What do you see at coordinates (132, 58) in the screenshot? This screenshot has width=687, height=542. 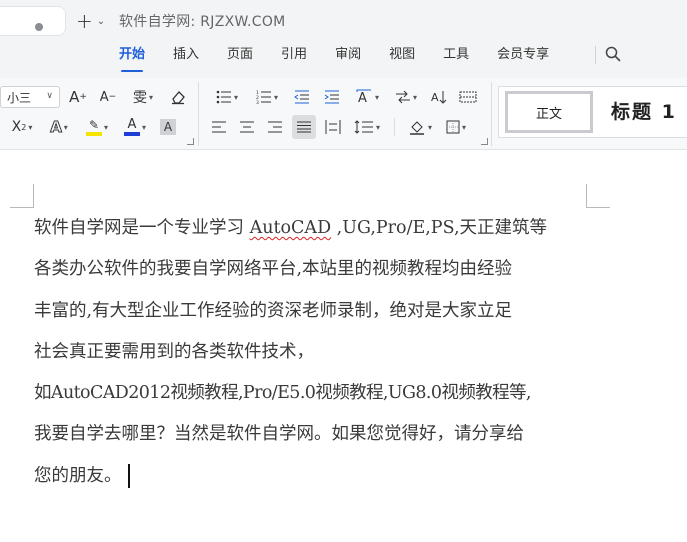 I see `tab-home: 开始` at bounding box center [132, 58].